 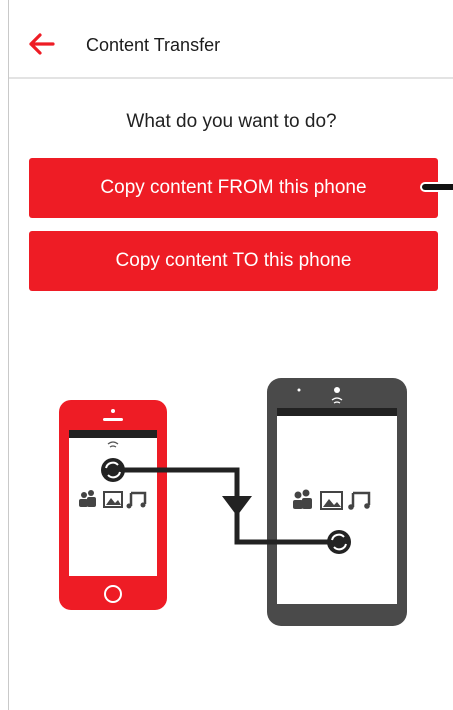 I want to click on arrow-left-icon, so click(x=42, y=44).